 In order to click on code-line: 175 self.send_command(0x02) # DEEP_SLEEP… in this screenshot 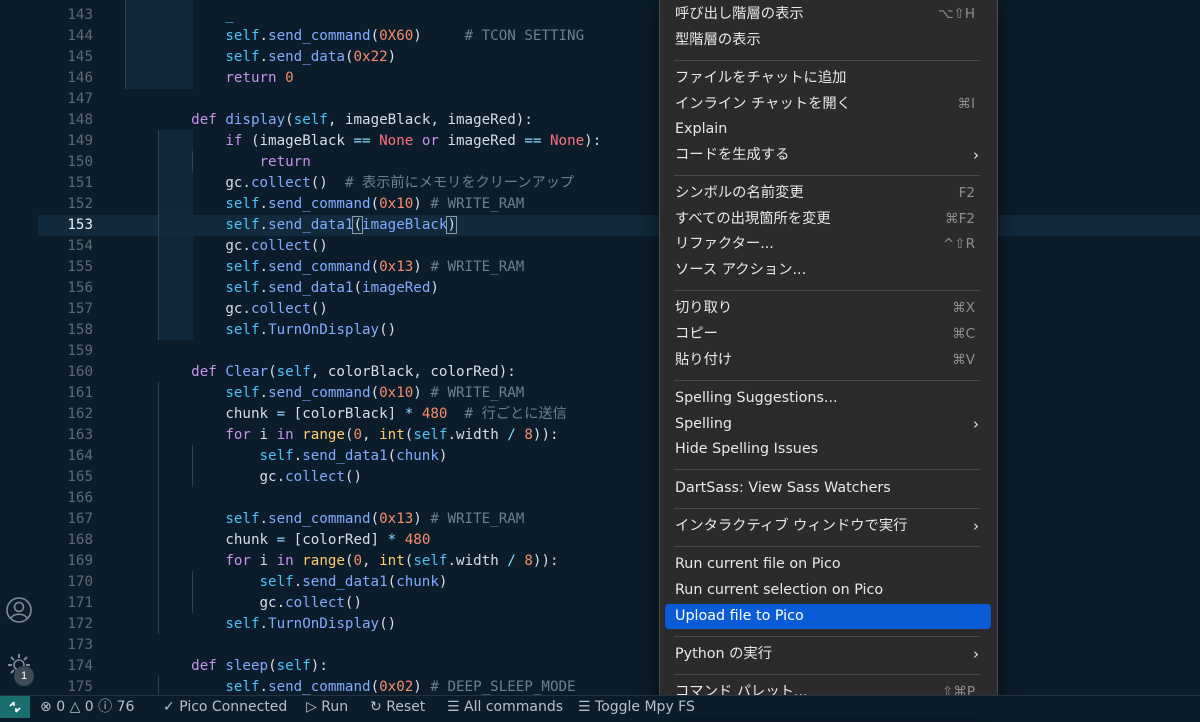, I will do `click(619, 686)`.